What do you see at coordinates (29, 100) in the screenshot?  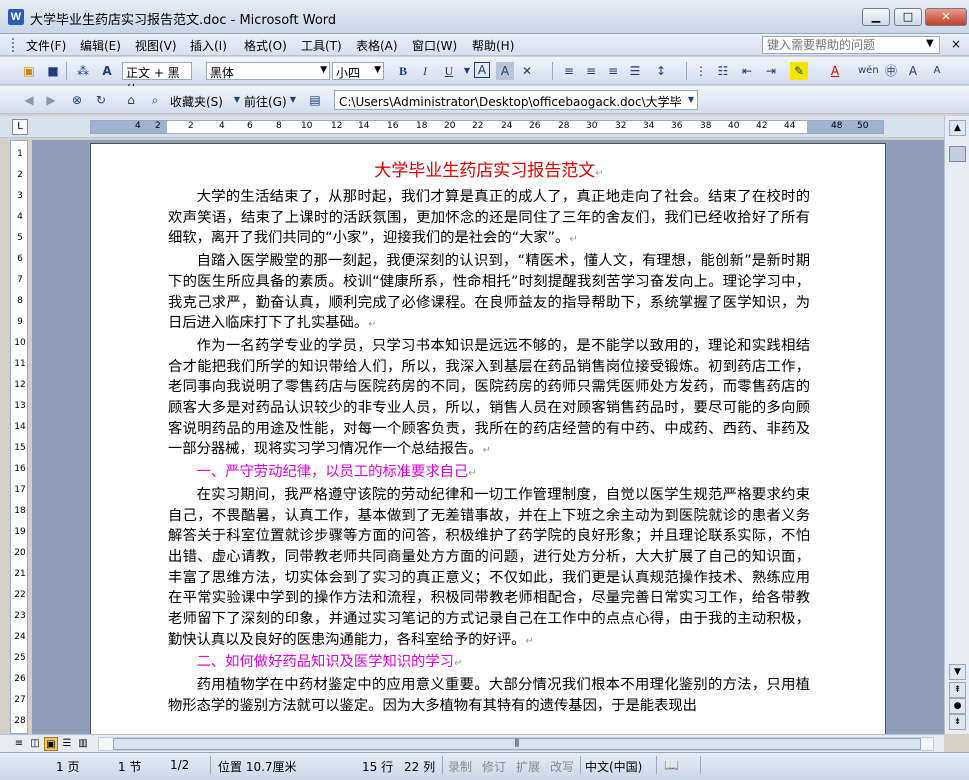 I see `back-icon: ◀` at bounding box center [29, 100].